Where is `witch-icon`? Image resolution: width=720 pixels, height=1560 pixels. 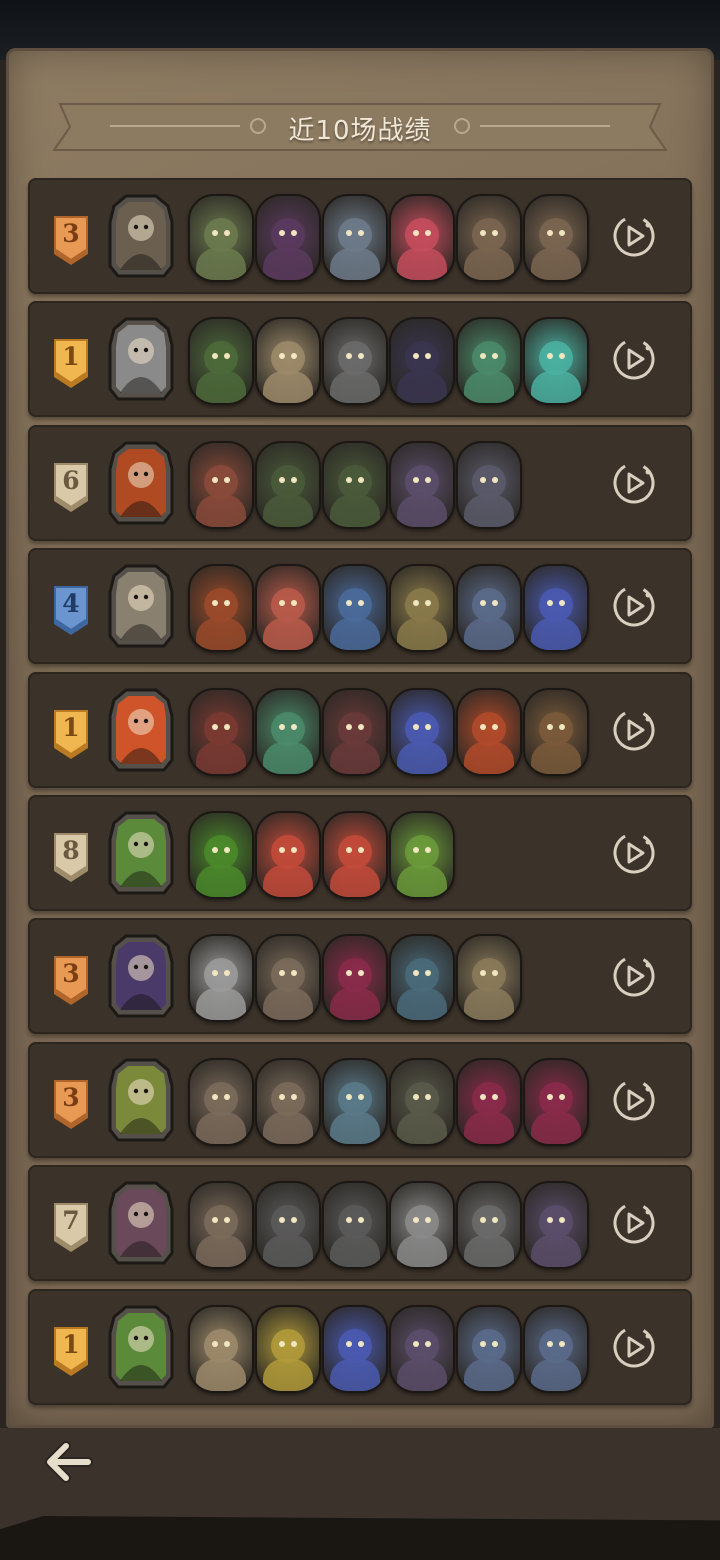 witch-icon is located at coordinates (422, 1102).